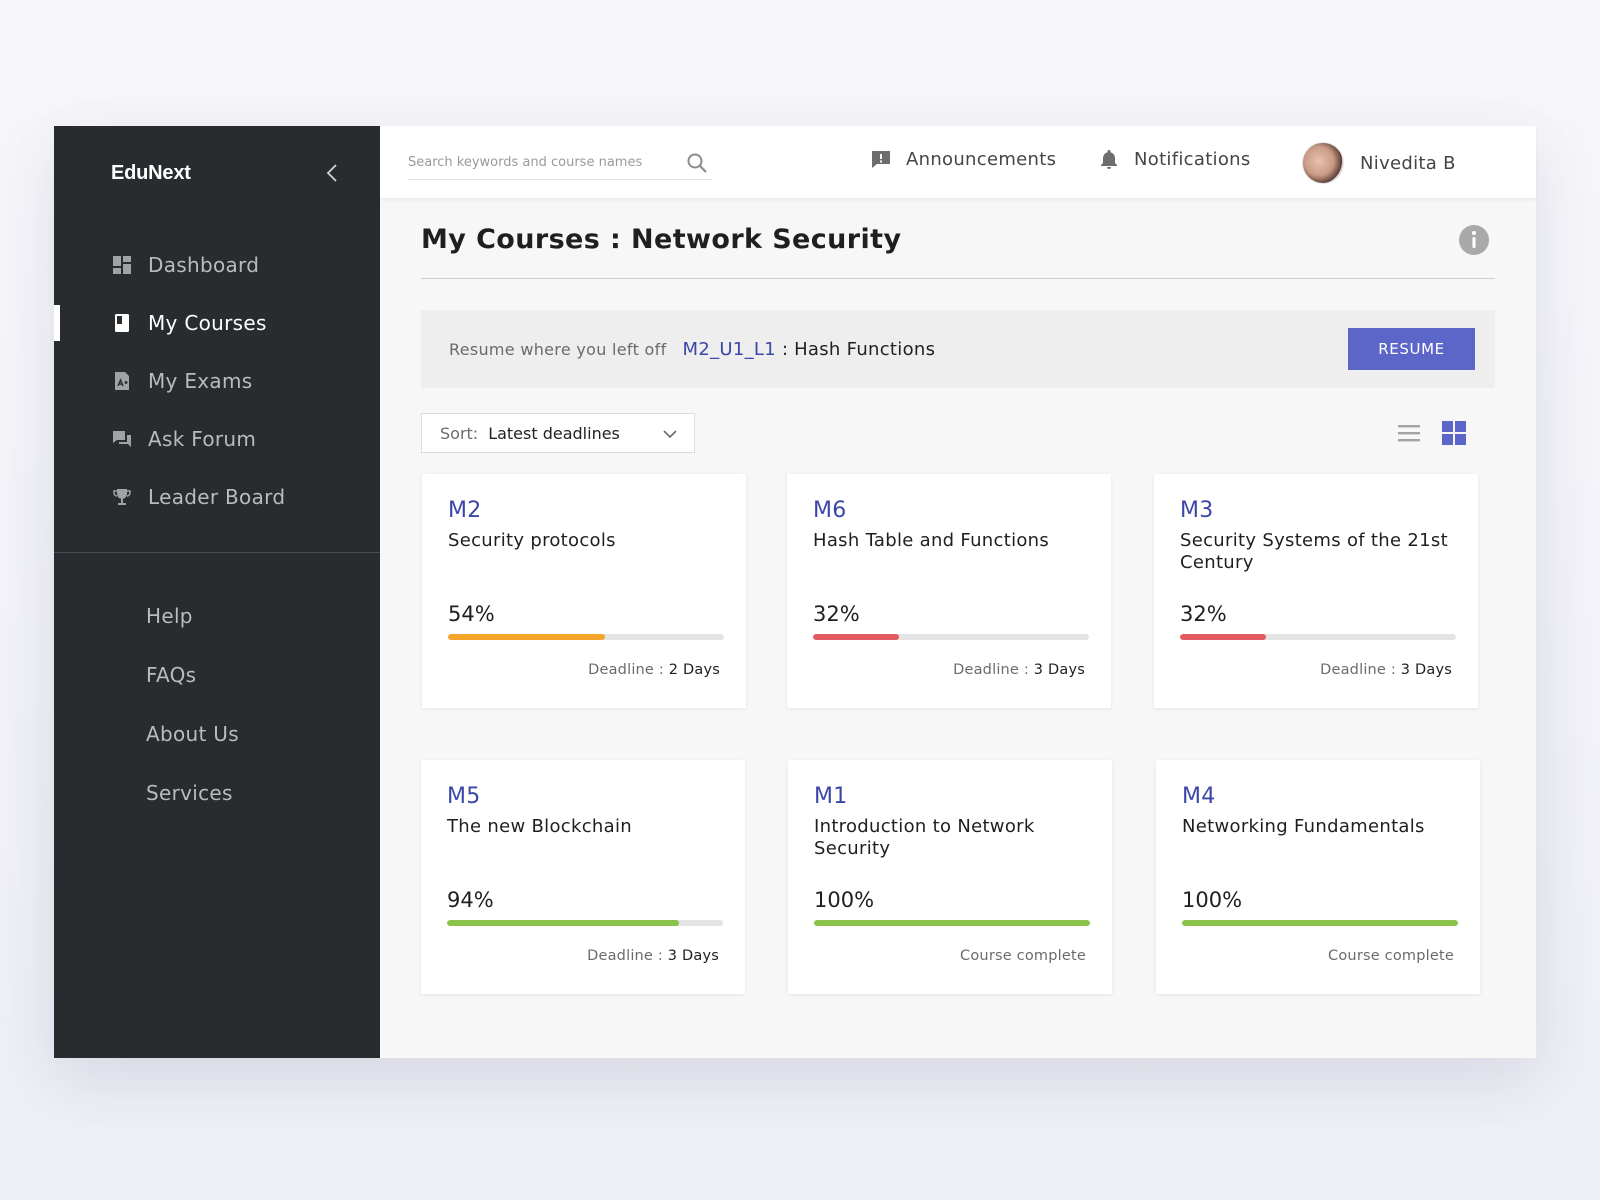 The width and height of the screenshot is (1600, 1200). I want to click on avatar, so click(1323, 163).